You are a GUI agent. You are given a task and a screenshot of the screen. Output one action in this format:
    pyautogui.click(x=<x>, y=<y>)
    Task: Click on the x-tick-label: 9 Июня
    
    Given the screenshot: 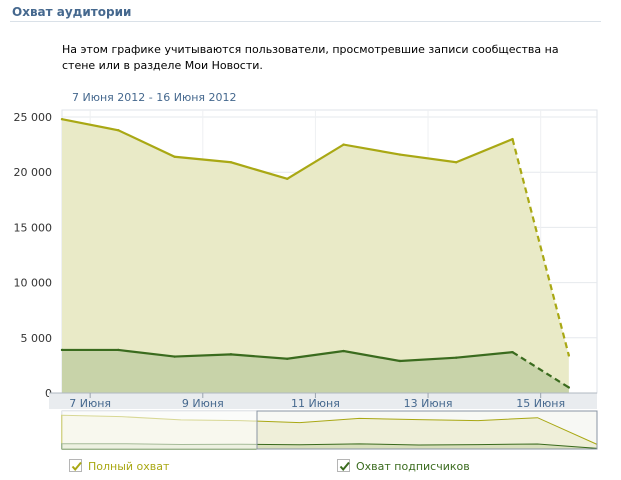 What is the action you would take?
    pyautogui.click(x=203, y=403)
    